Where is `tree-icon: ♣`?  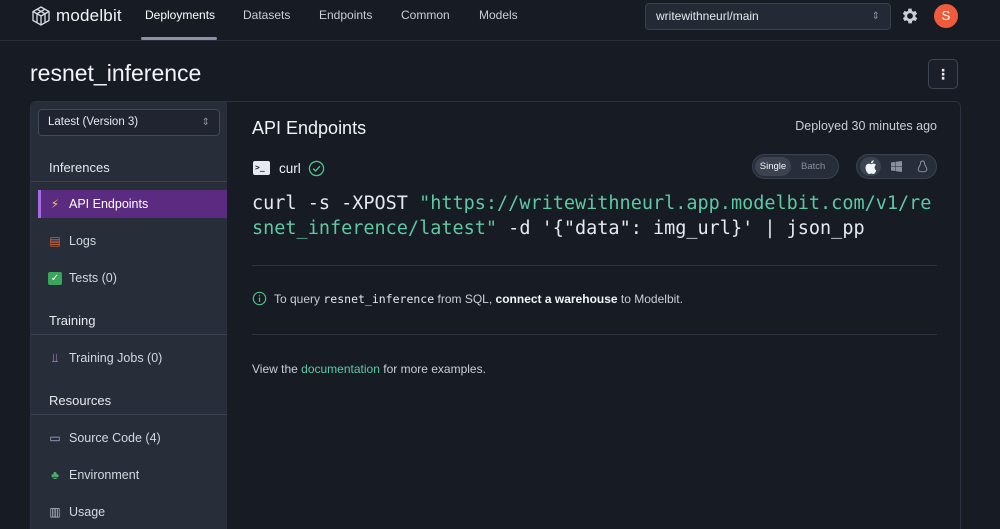 tree-icon: ♣ is located at coordinates (55, 475).